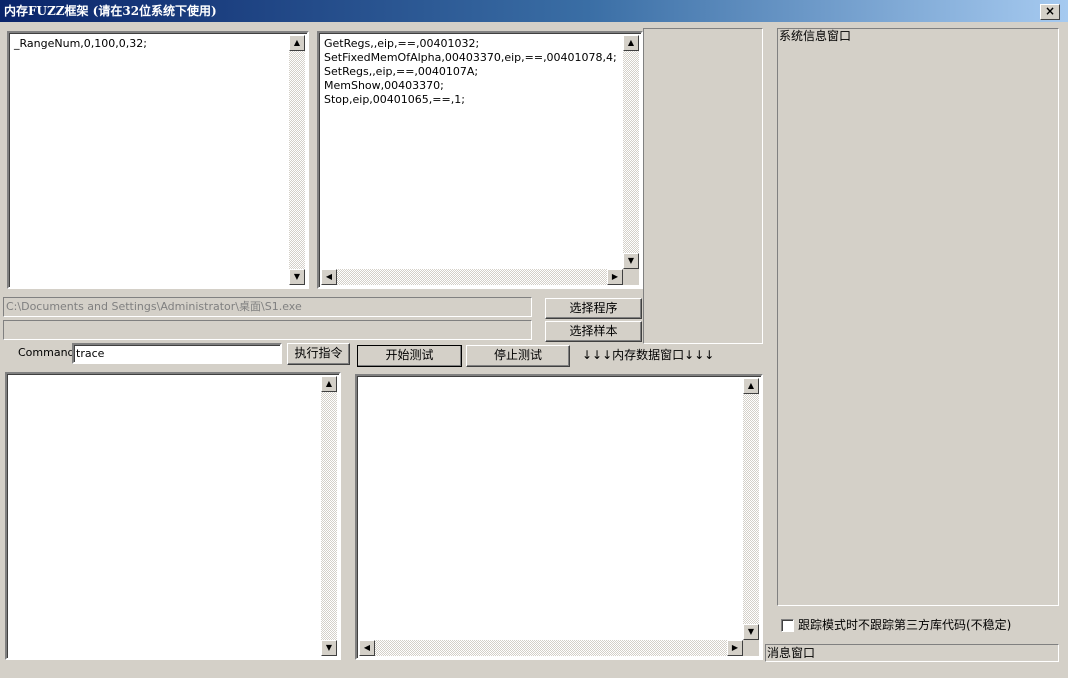 The width and height of the screenshot is (1068, 678). Describe the element at coordinates (90, 353) in the screenshot. I see `command-value: trace` at that location.